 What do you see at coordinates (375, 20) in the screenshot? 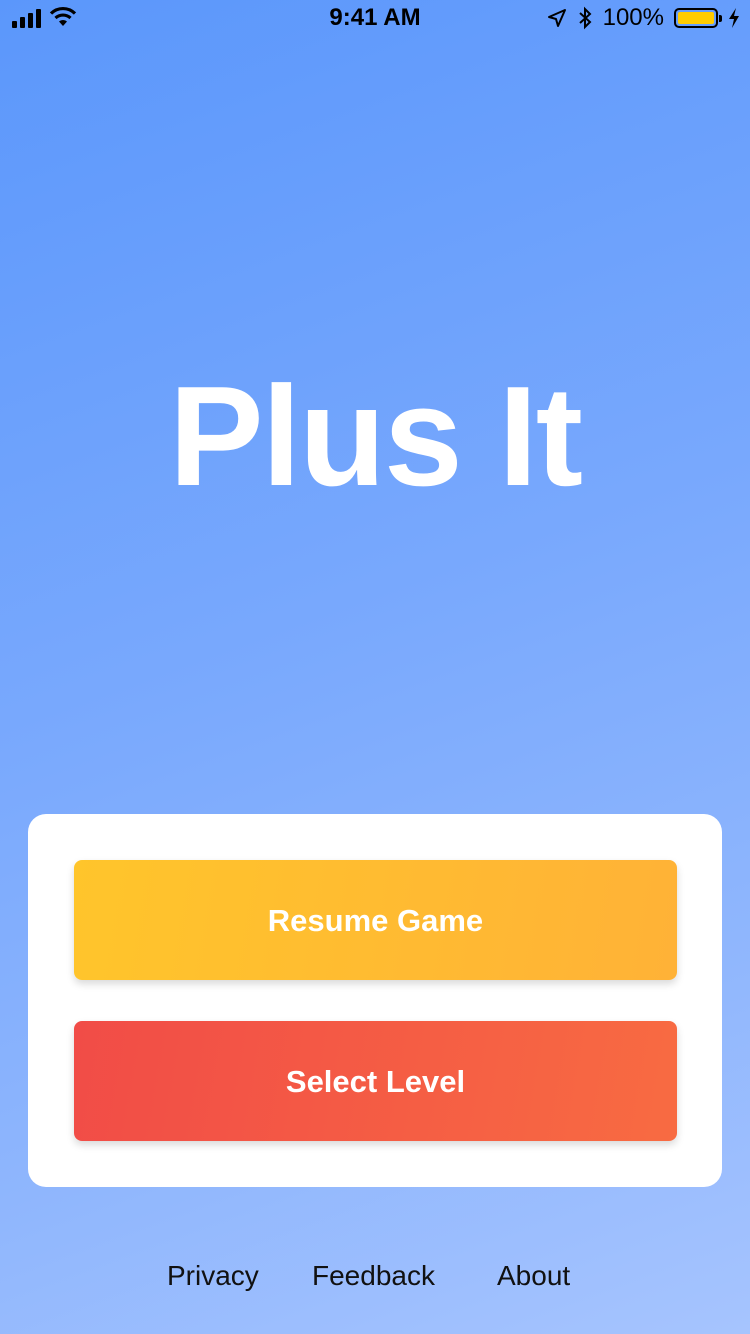
I see `status-bar: 9:41 AM 100%` at bounding box center [375, 20].